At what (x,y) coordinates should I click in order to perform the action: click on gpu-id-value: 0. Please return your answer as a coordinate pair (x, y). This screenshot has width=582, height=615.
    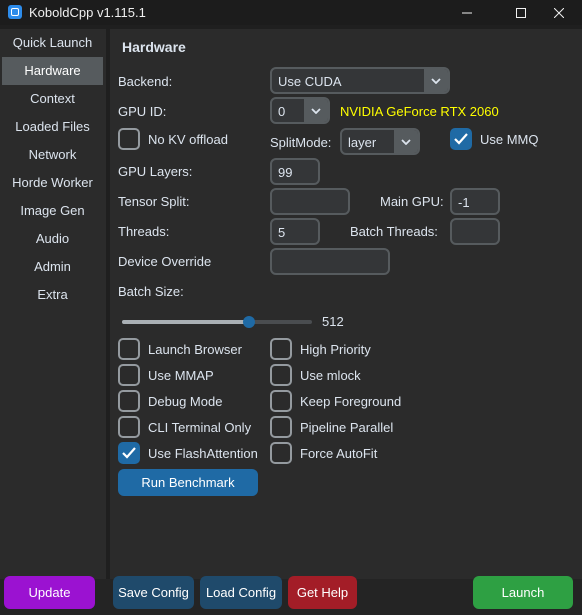
    Looking at the image, I should click on (282, 111).